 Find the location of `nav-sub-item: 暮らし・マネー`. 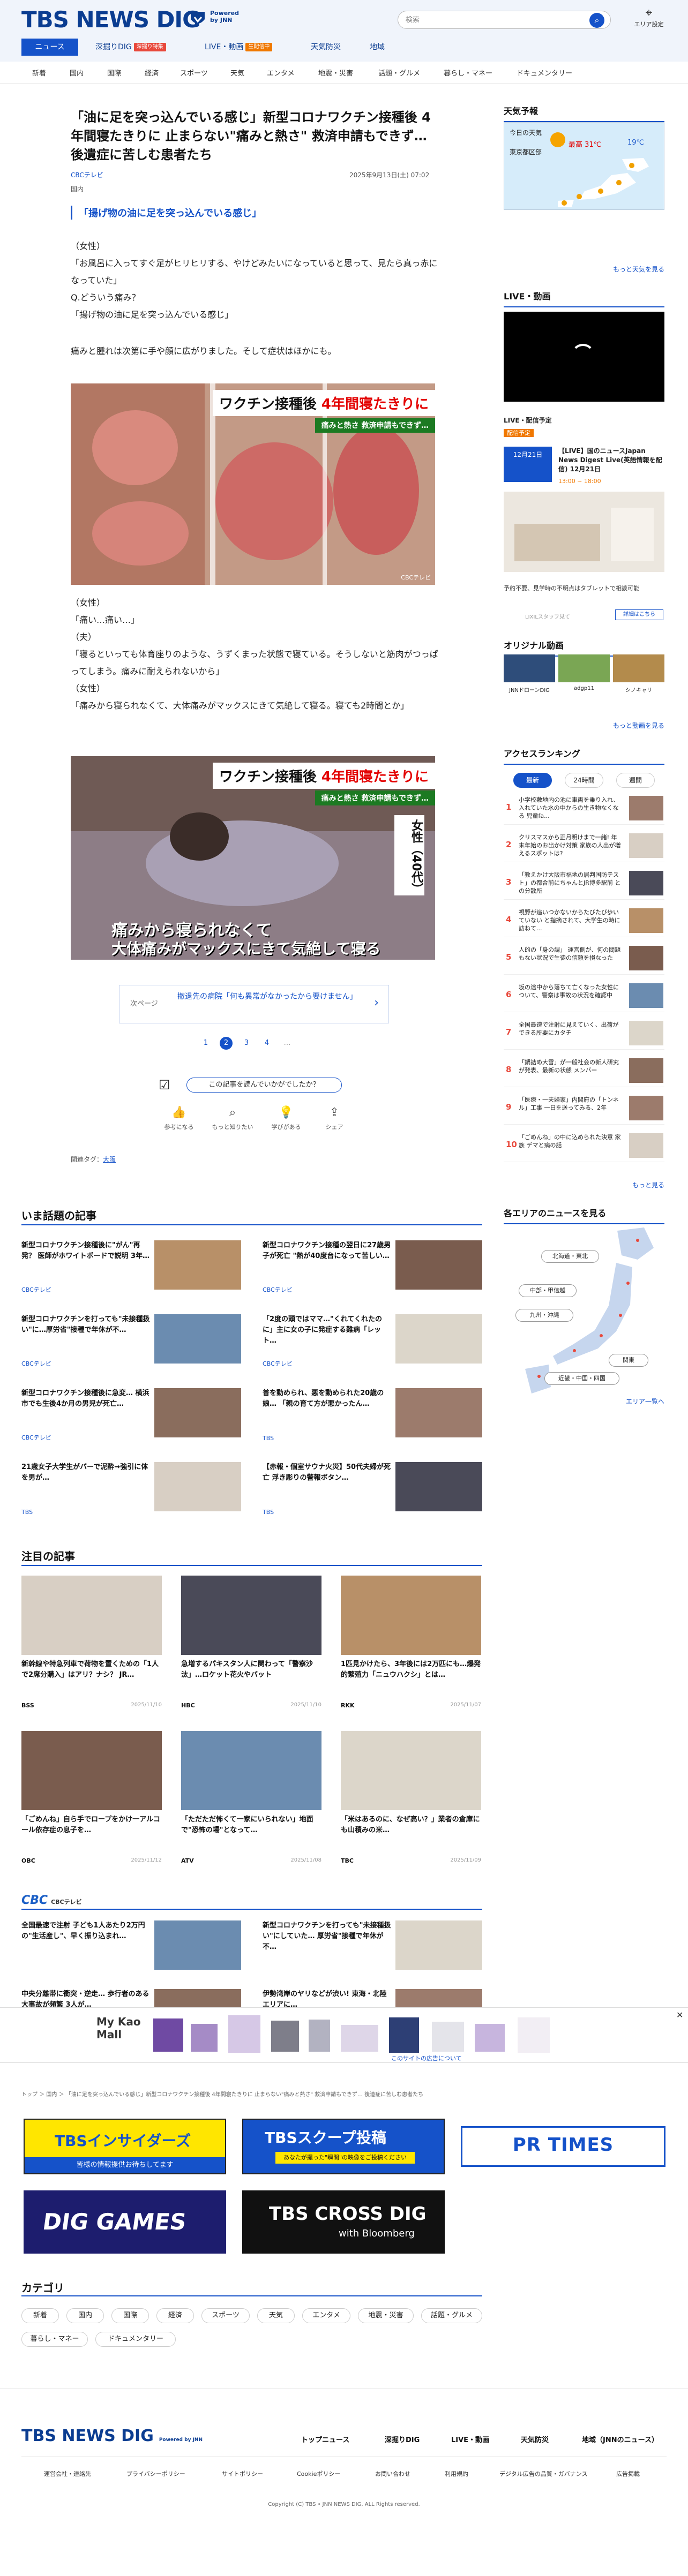

nav-sub-item: 暮らし・マネー is located at coordinates (468, 72).